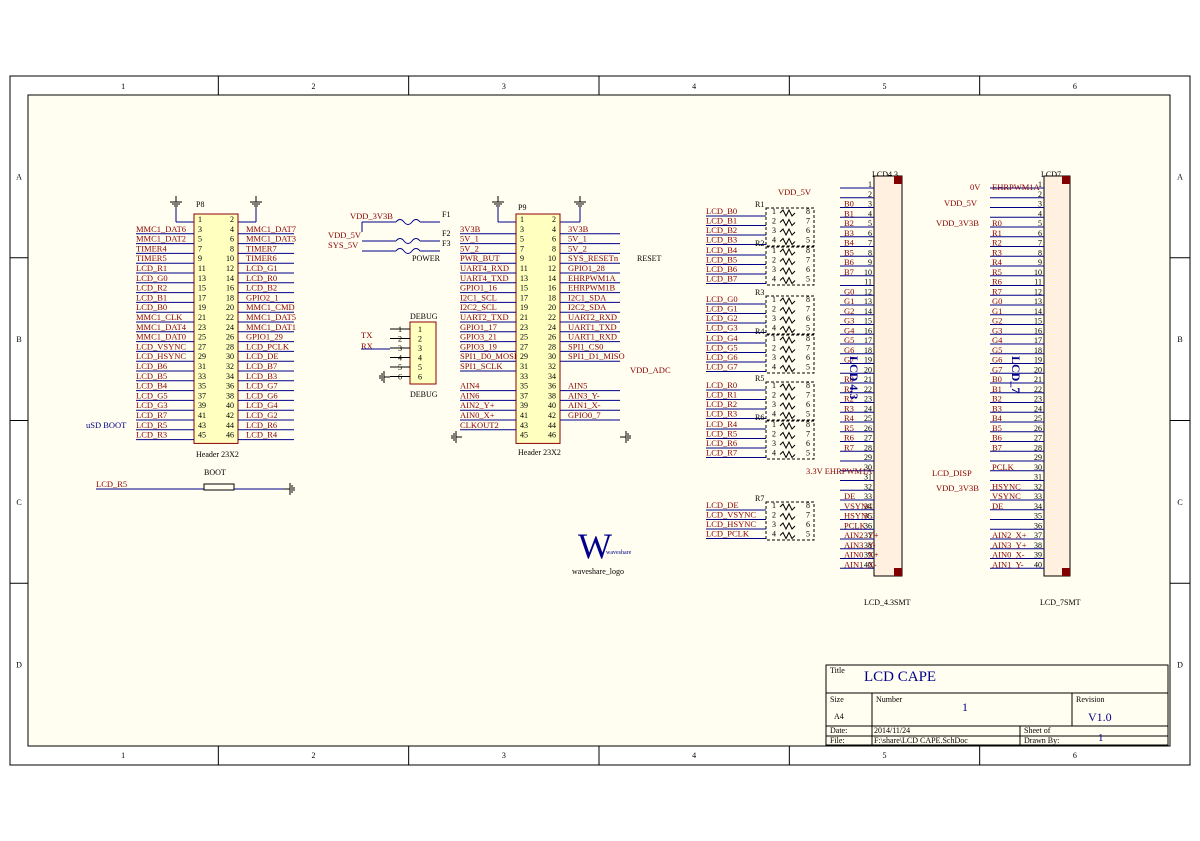  I want to click on net-label: B5, so click(849, 252).